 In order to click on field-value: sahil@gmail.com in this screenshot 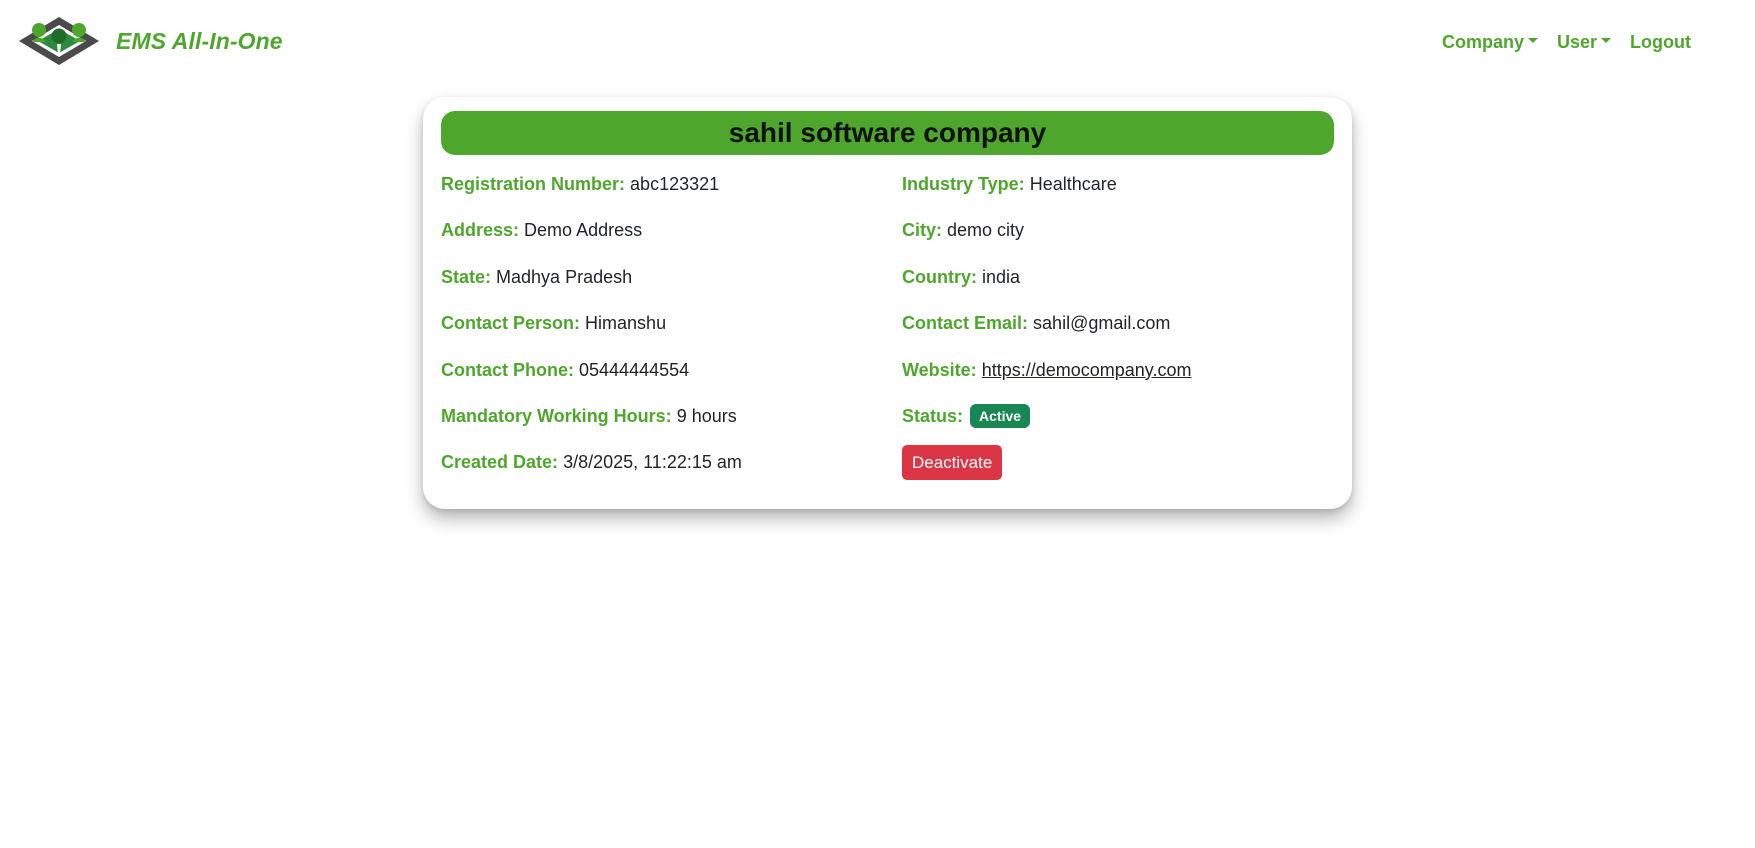, I will do `click(1102, 323)`.